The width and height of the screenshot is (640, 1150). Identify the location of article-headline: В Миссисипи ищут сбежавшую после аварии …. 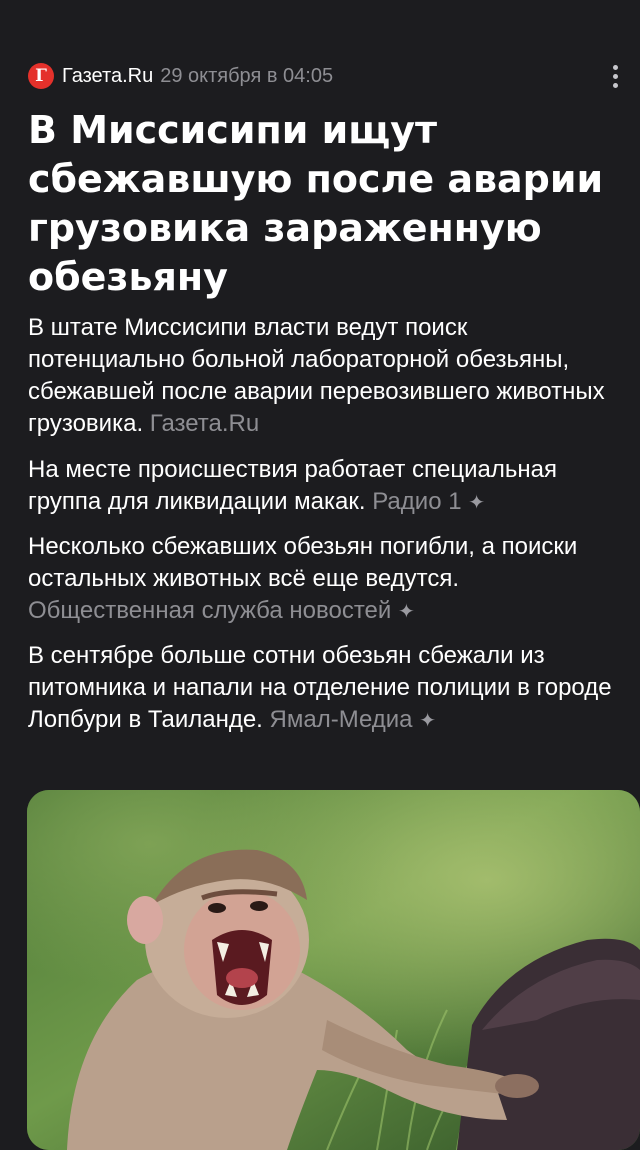
(316, 203).